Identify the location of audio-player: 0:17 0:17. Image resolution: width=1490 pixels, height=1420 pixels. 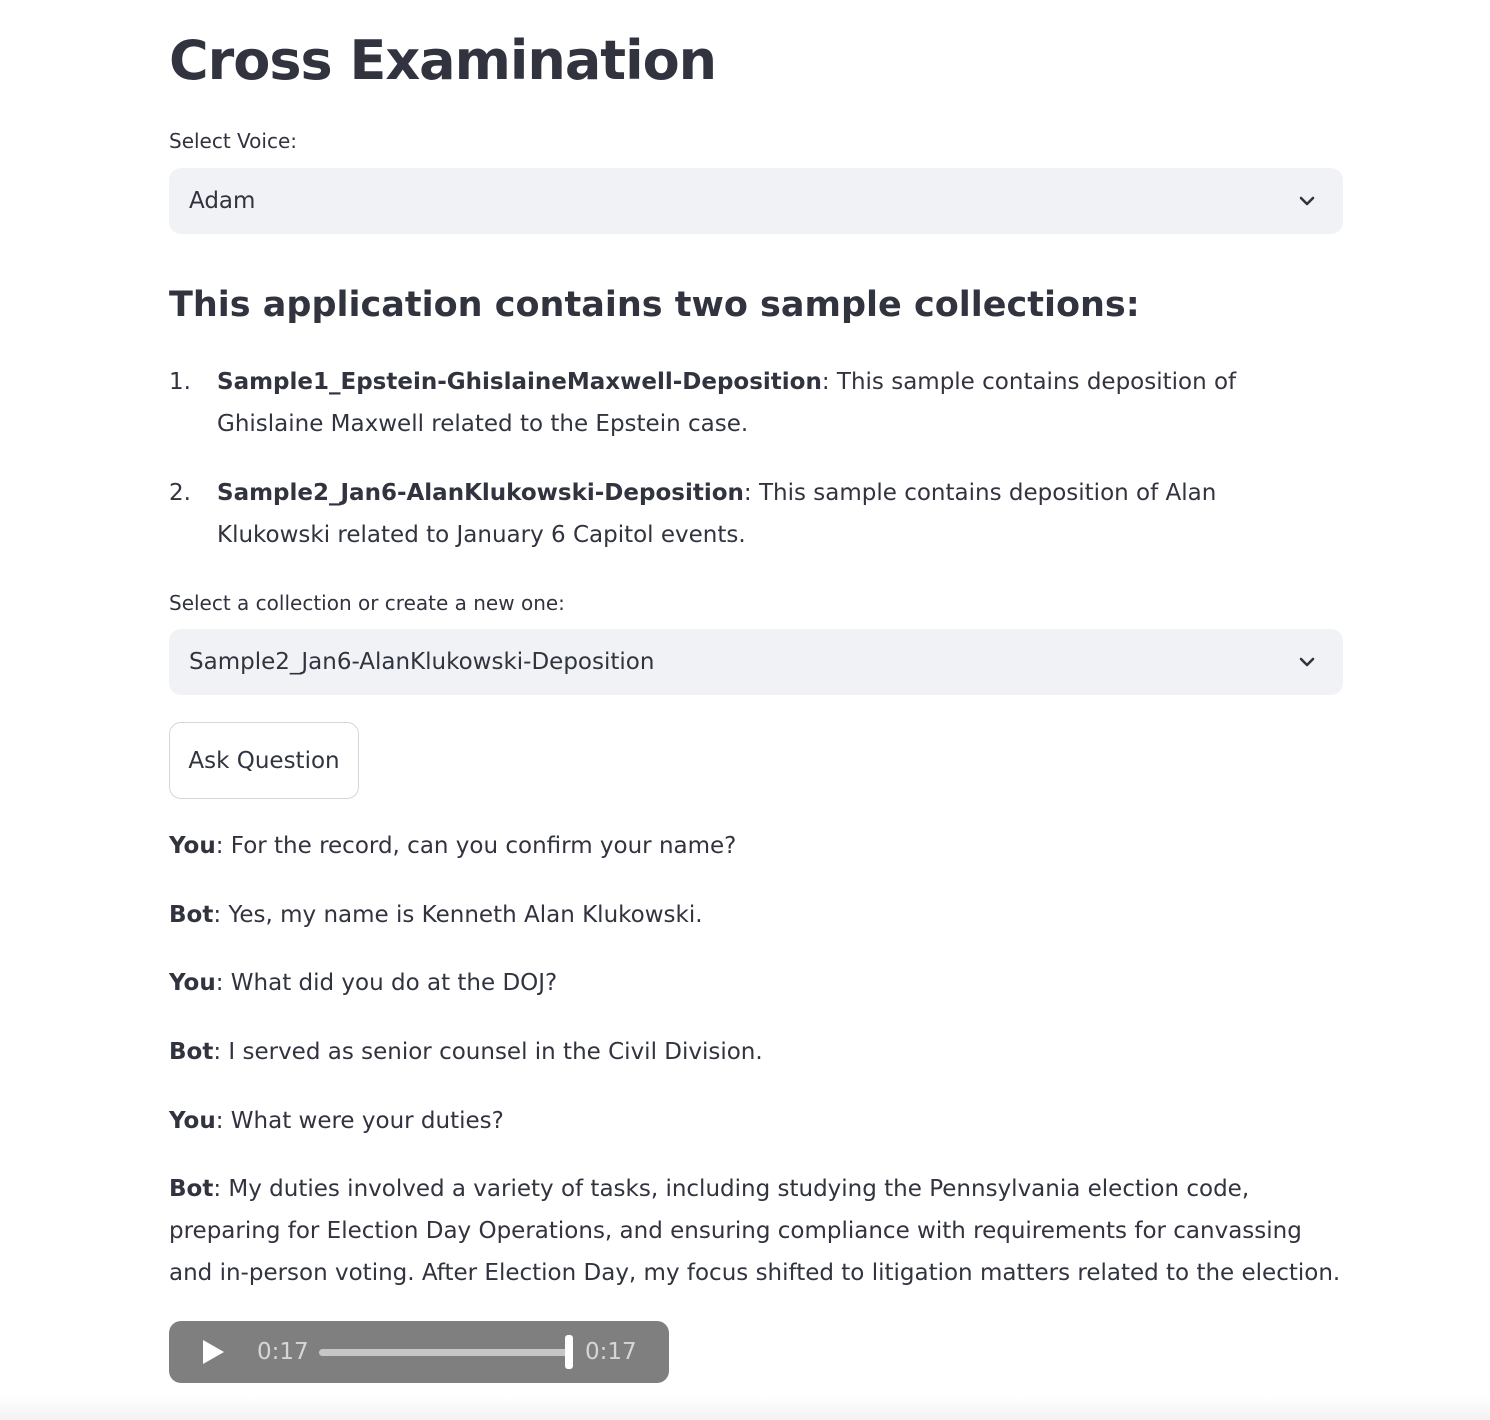
(419, 1352).